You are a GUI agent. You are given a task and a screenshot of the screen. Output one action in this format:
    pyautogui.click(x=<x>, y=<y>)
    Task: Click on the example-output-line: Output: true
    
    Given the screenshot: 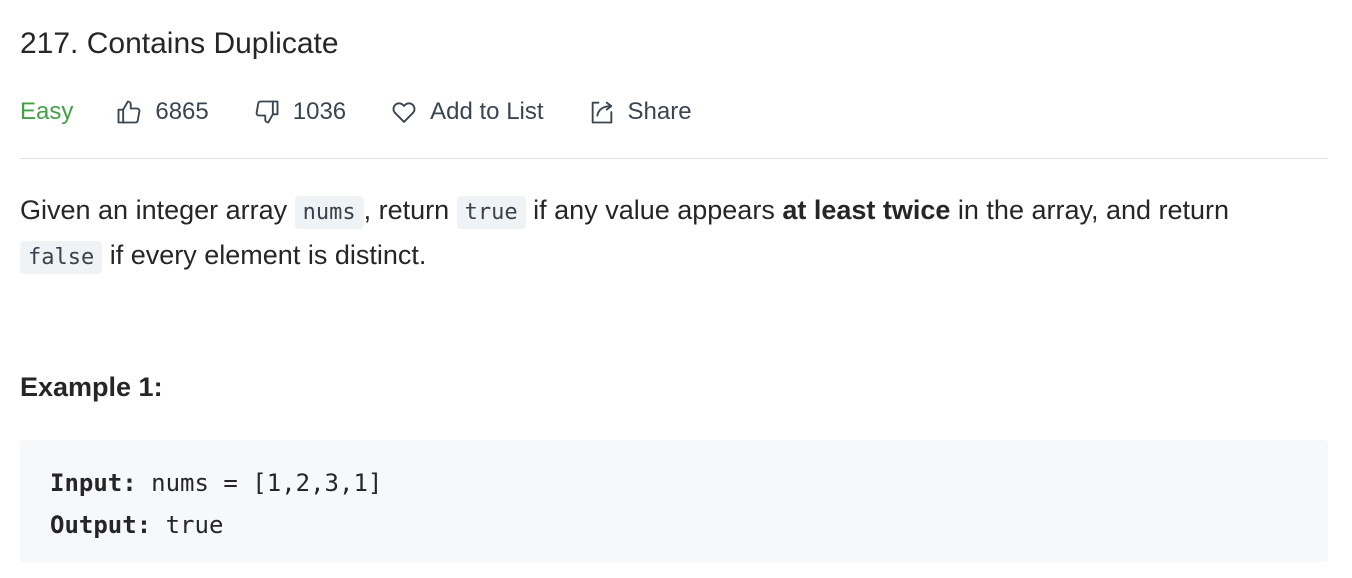 What is the action you would take?
    pyautogui.click(x=674, y=525)
    